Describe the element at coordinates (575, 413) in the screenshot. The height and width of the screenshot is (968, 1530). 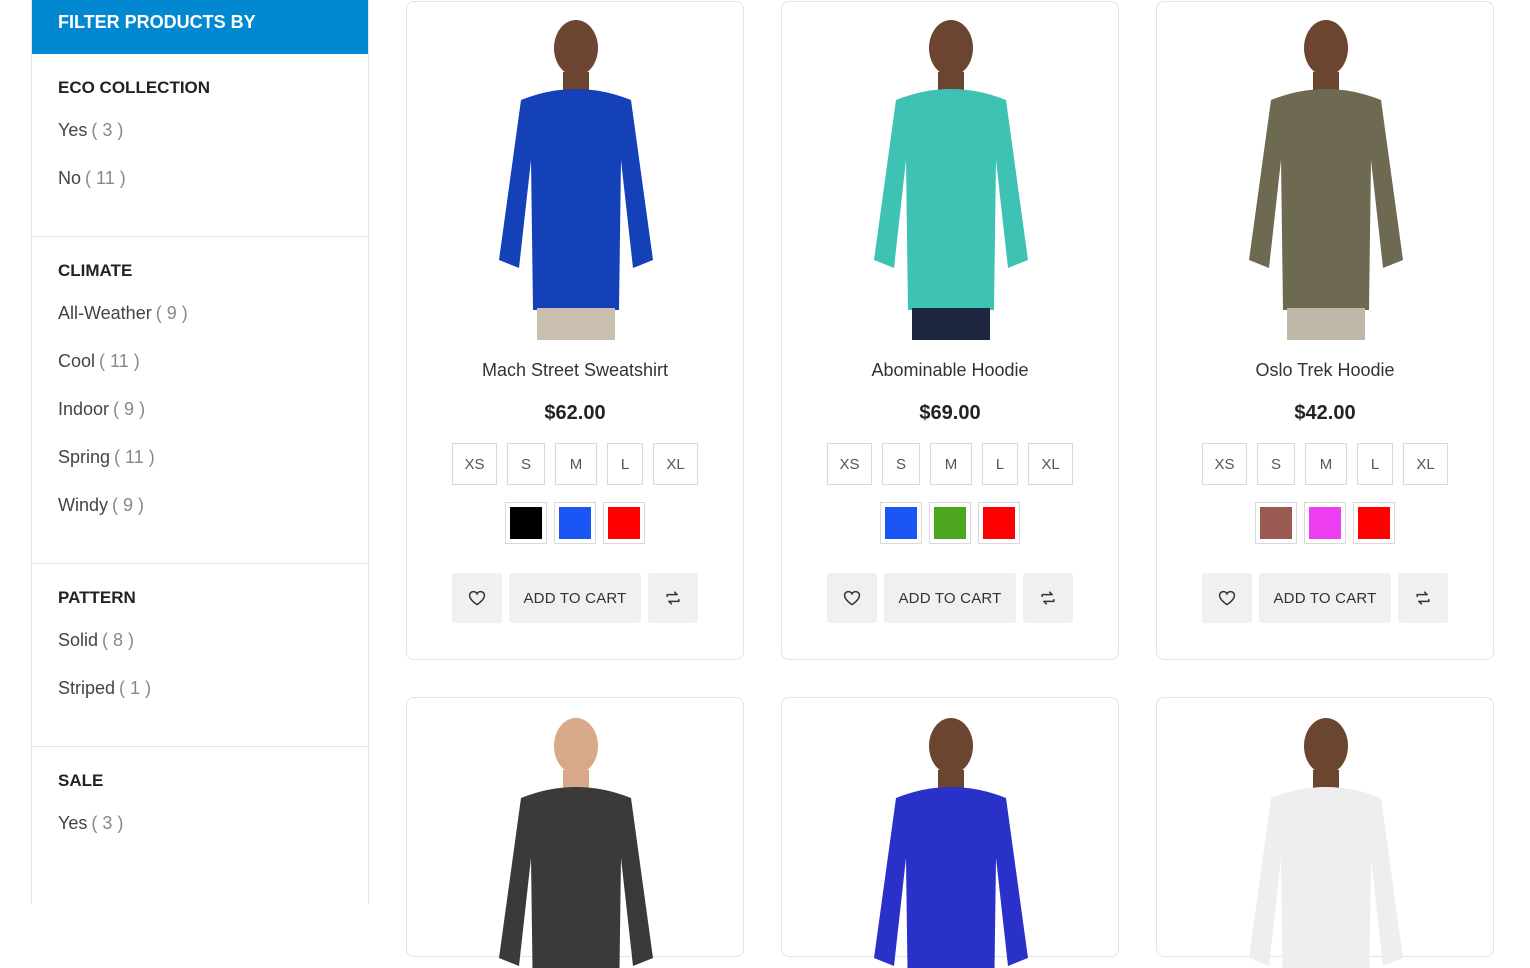
I see `product-price: $62.00` at that location.